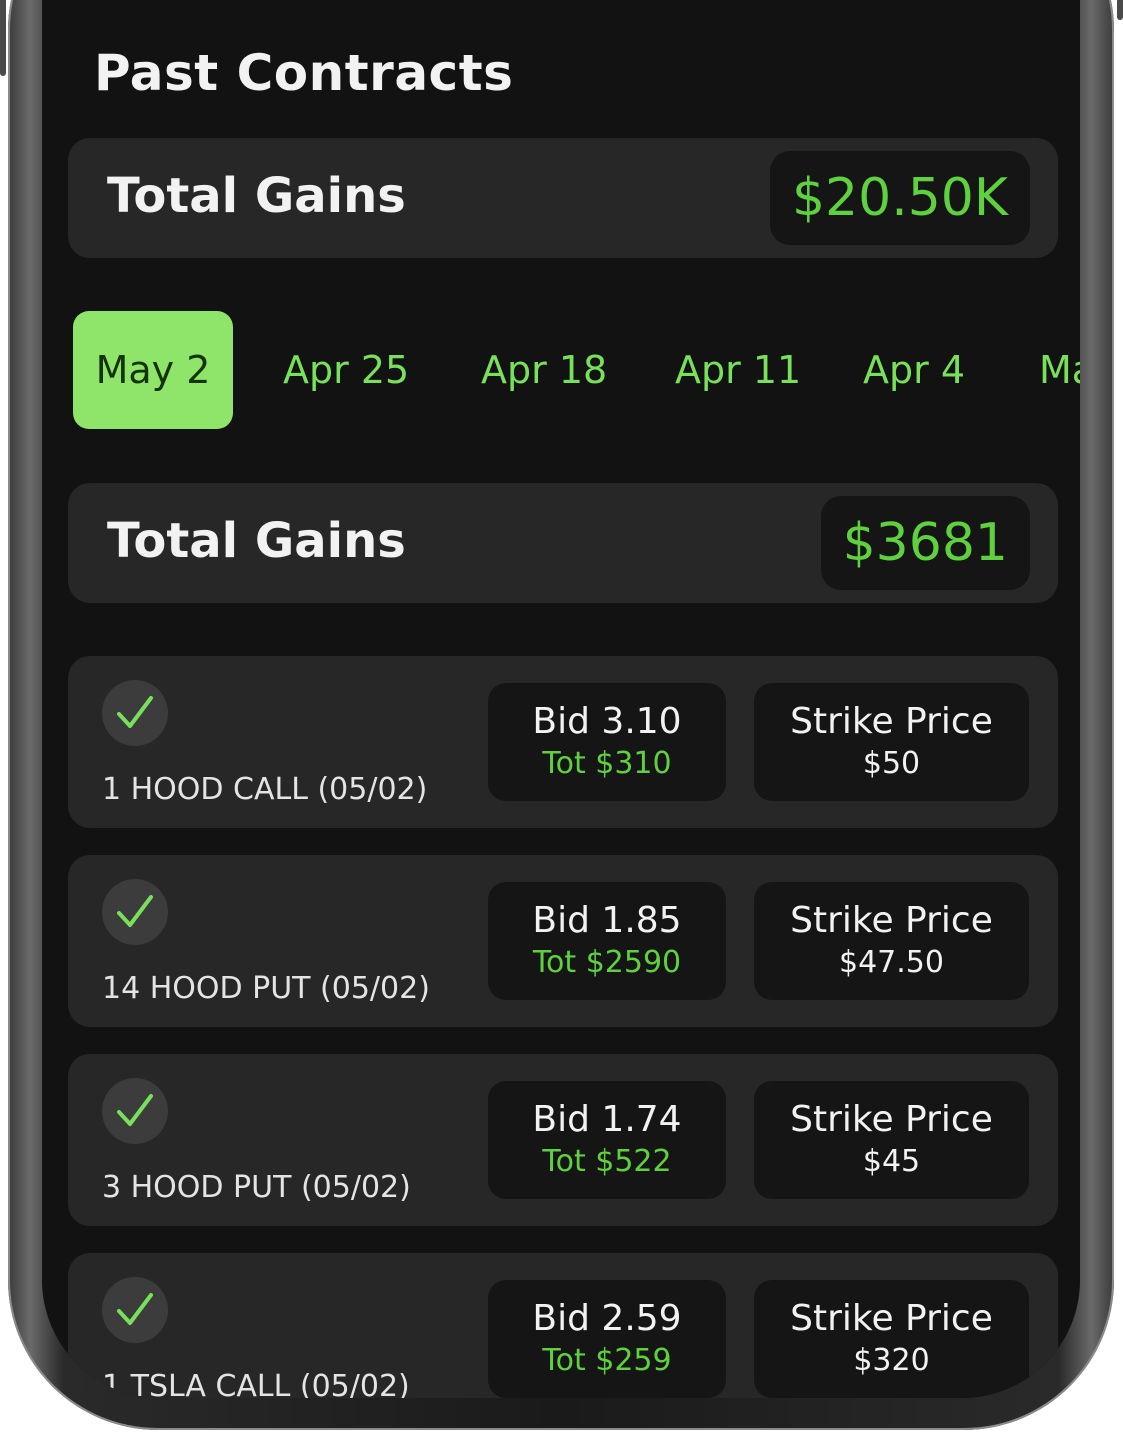  What do you see at coordinates (1059, 370) in the screenshot?
I see `date-tab-next: Ma` at bounding box center [1059, 370].